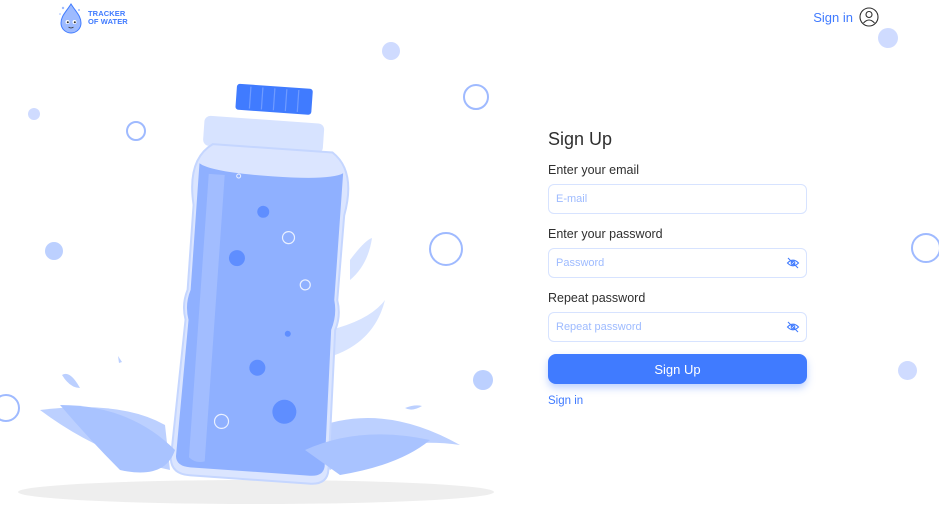 This screenshot has width=939, height=516. What do you see at coordinates (580, 139) in the screenshot?
I see `page-title: Sign Up` at bounding box center [580, 139].